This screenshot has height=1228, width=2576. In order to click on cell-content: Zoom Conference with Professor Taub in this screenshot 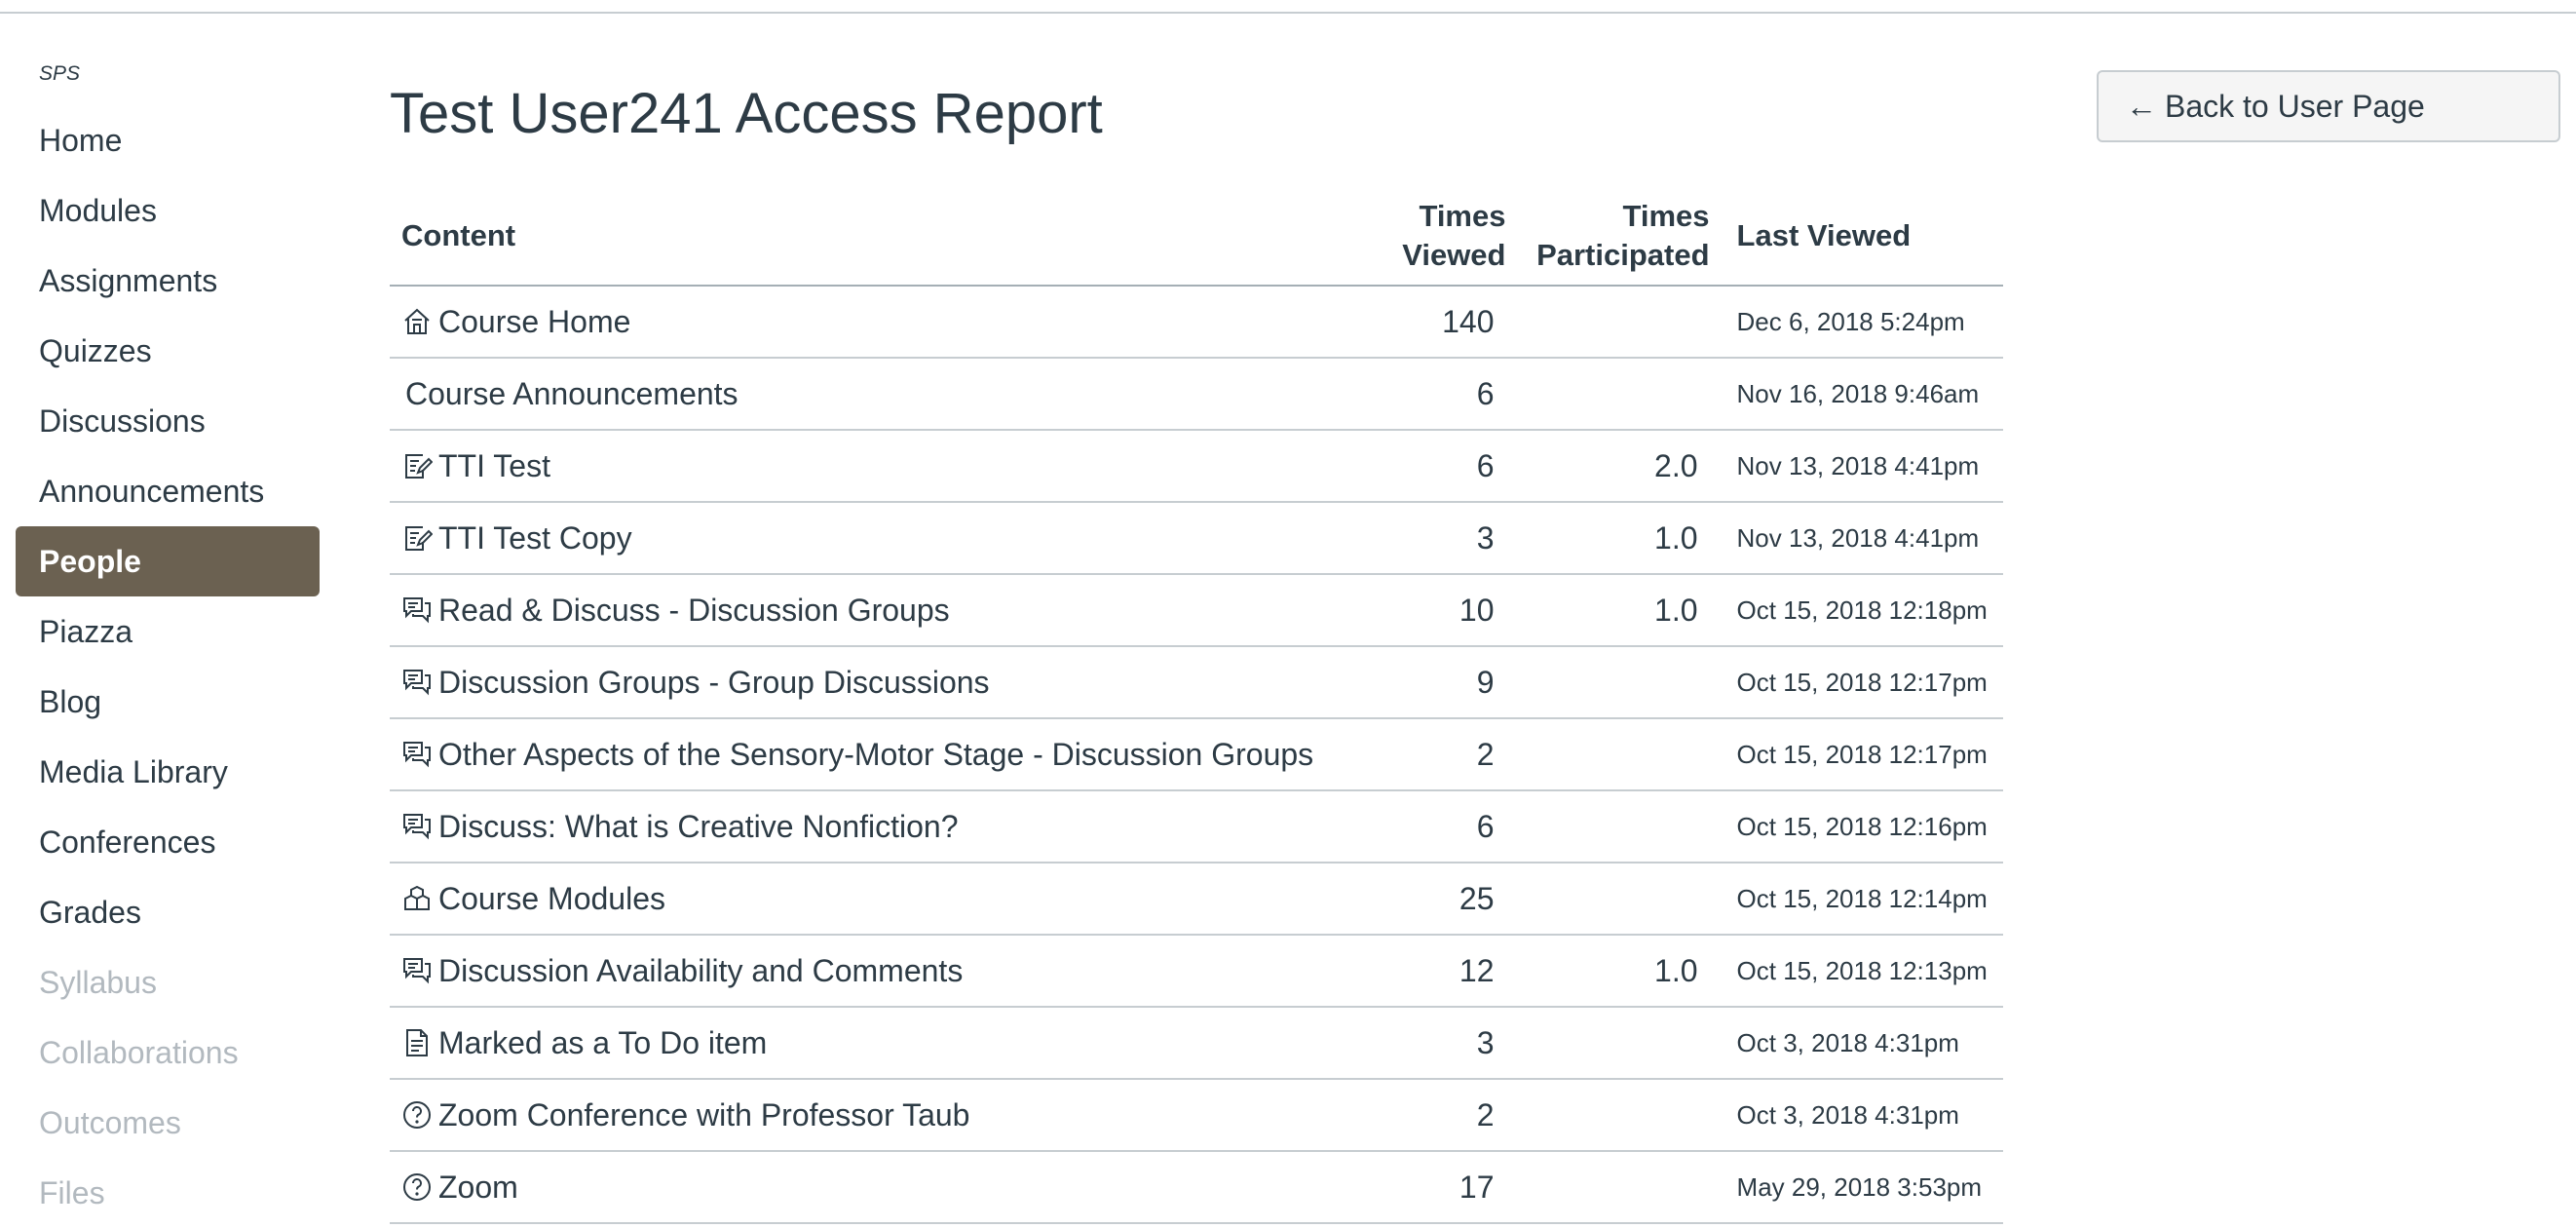, I will do `click(875, 1115)`.